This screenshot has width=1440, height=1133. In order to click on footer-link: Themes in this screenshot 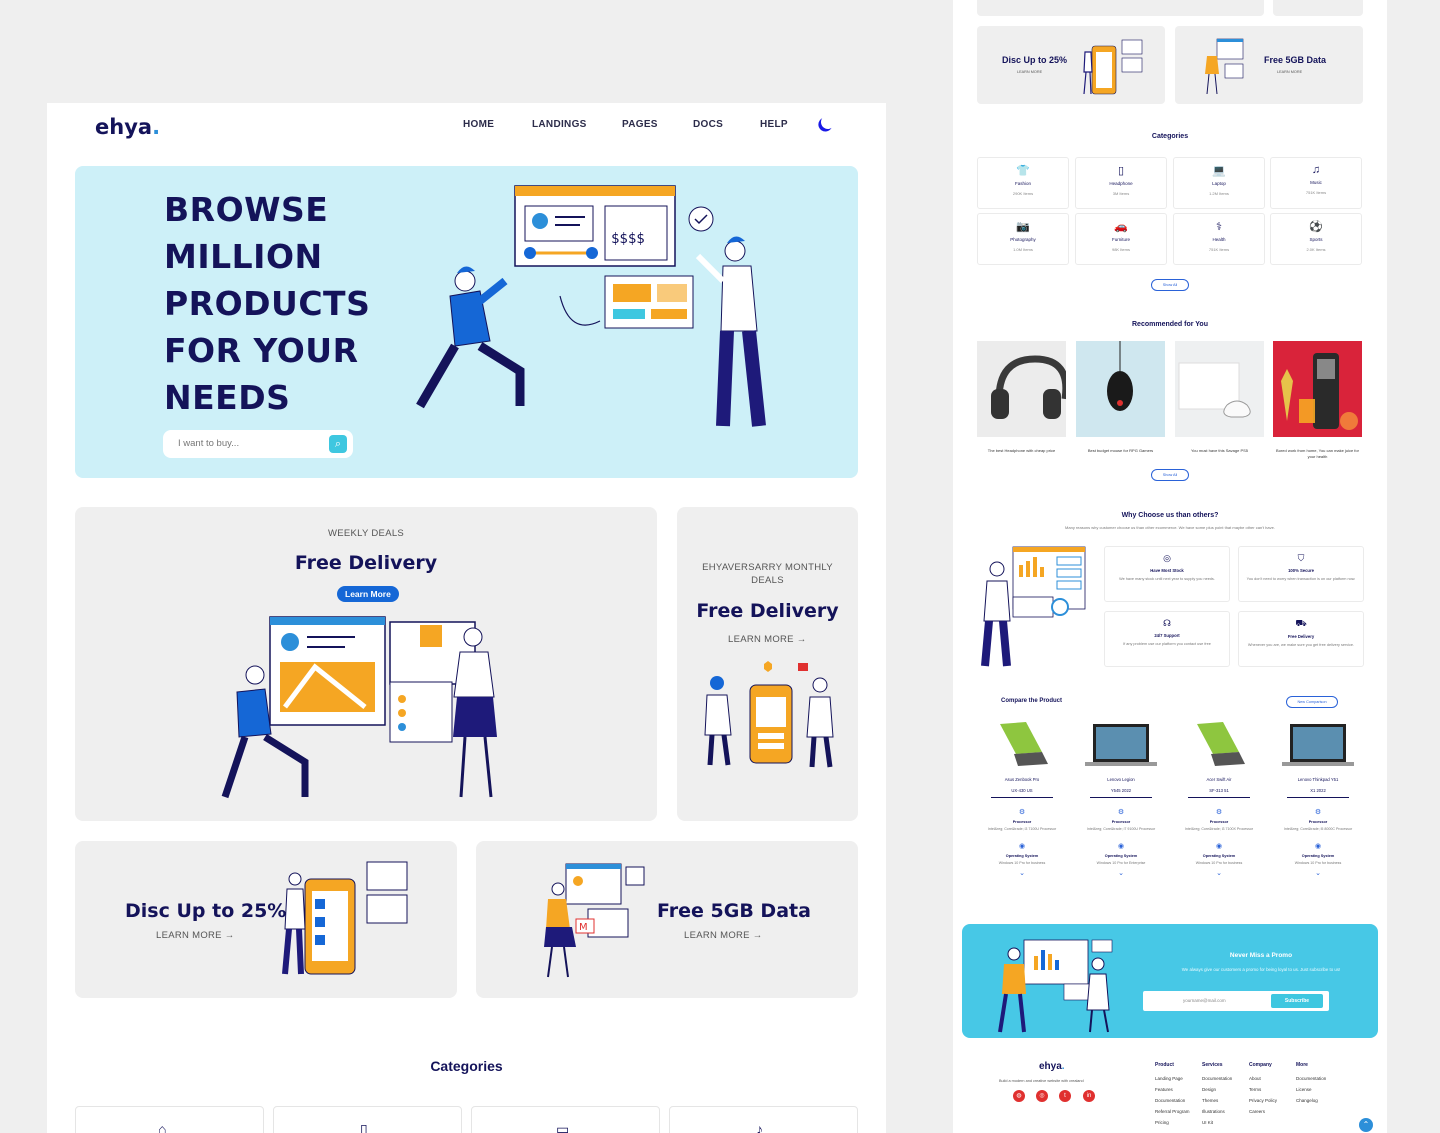, I will do `click(1217, 1100)`.